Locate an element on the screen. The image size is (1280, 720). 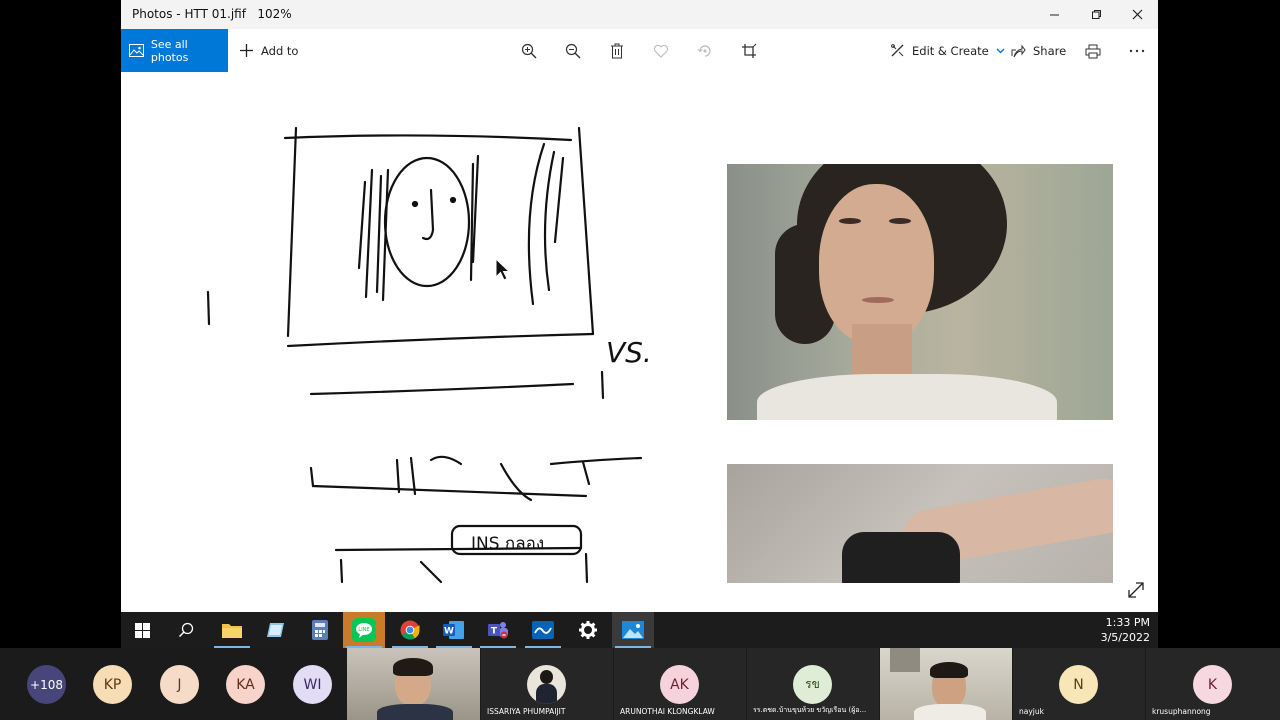
avatar: WI is located at coordinates (312, 684).